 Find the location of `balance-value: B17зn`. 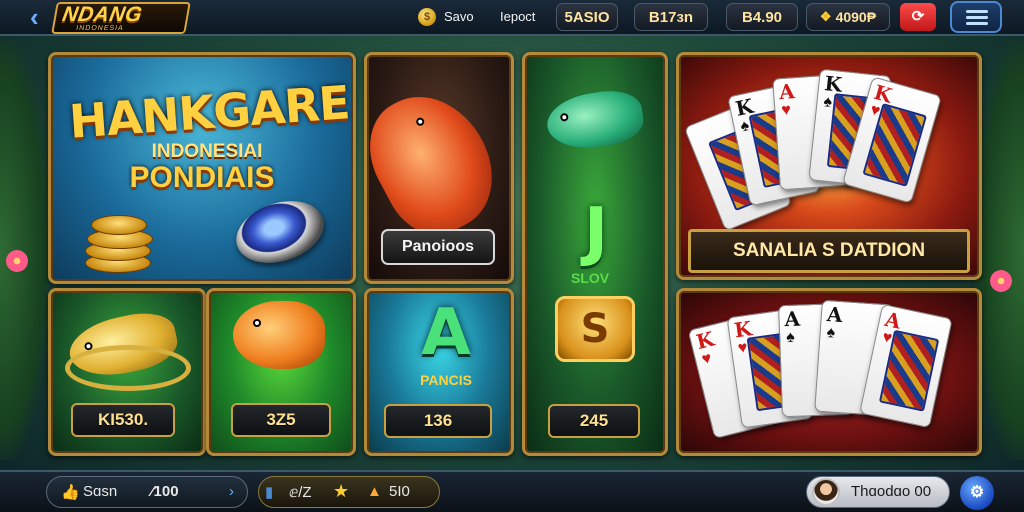

balance-value: B17зn is located at coordinates (671, 17).